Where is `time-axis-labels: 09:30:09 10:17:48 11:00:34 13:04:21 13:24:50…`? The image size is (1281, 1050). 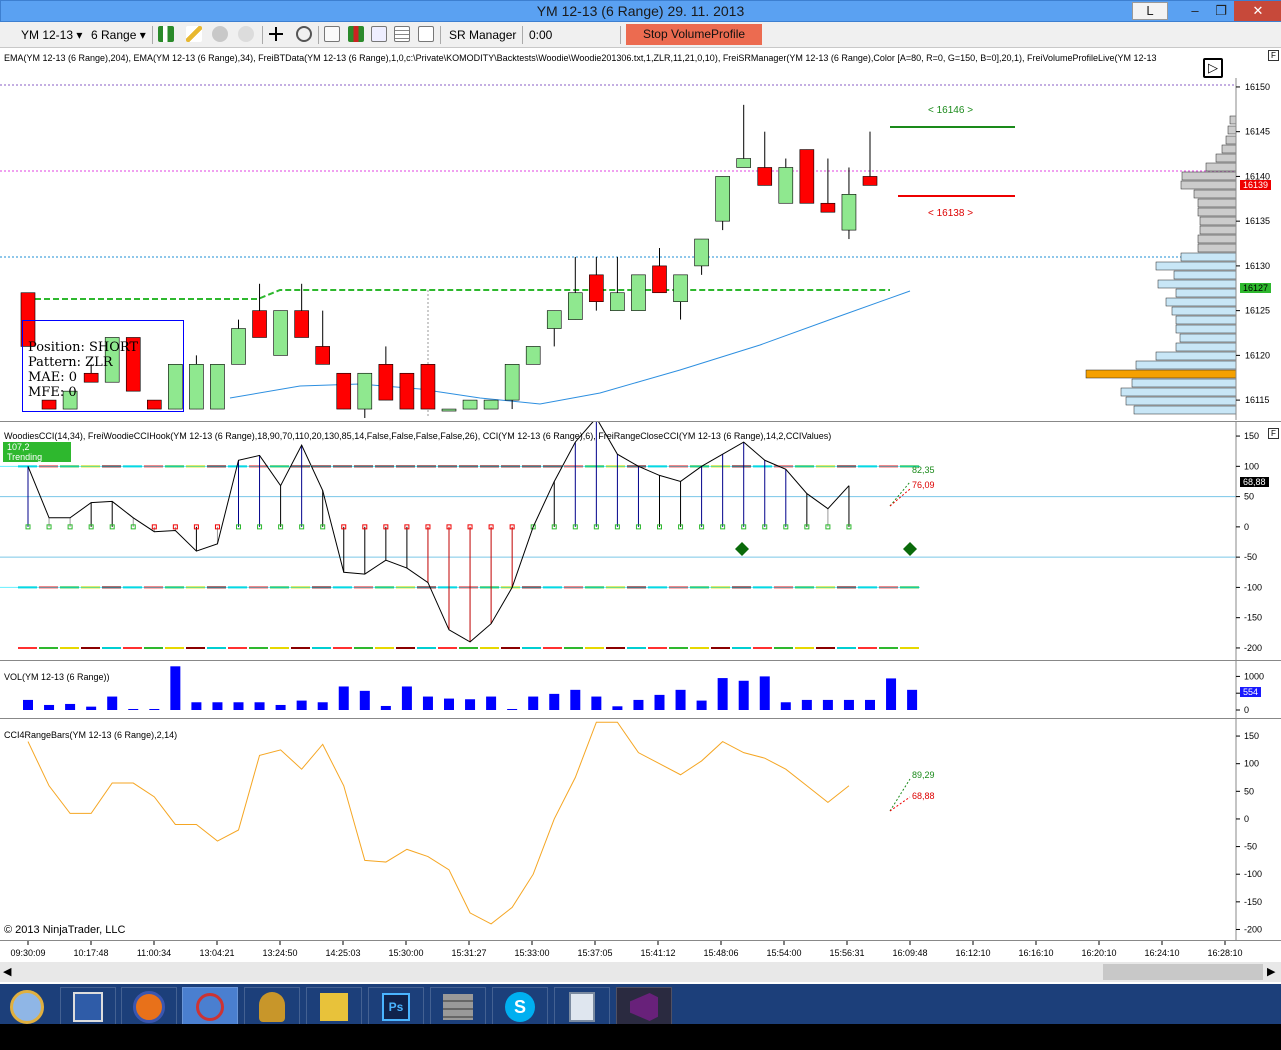
time-axis-labels: 09:30:09 10:17:48 11:00:34 13:04:21 13:24:50… is located at coordinates (626, 949).